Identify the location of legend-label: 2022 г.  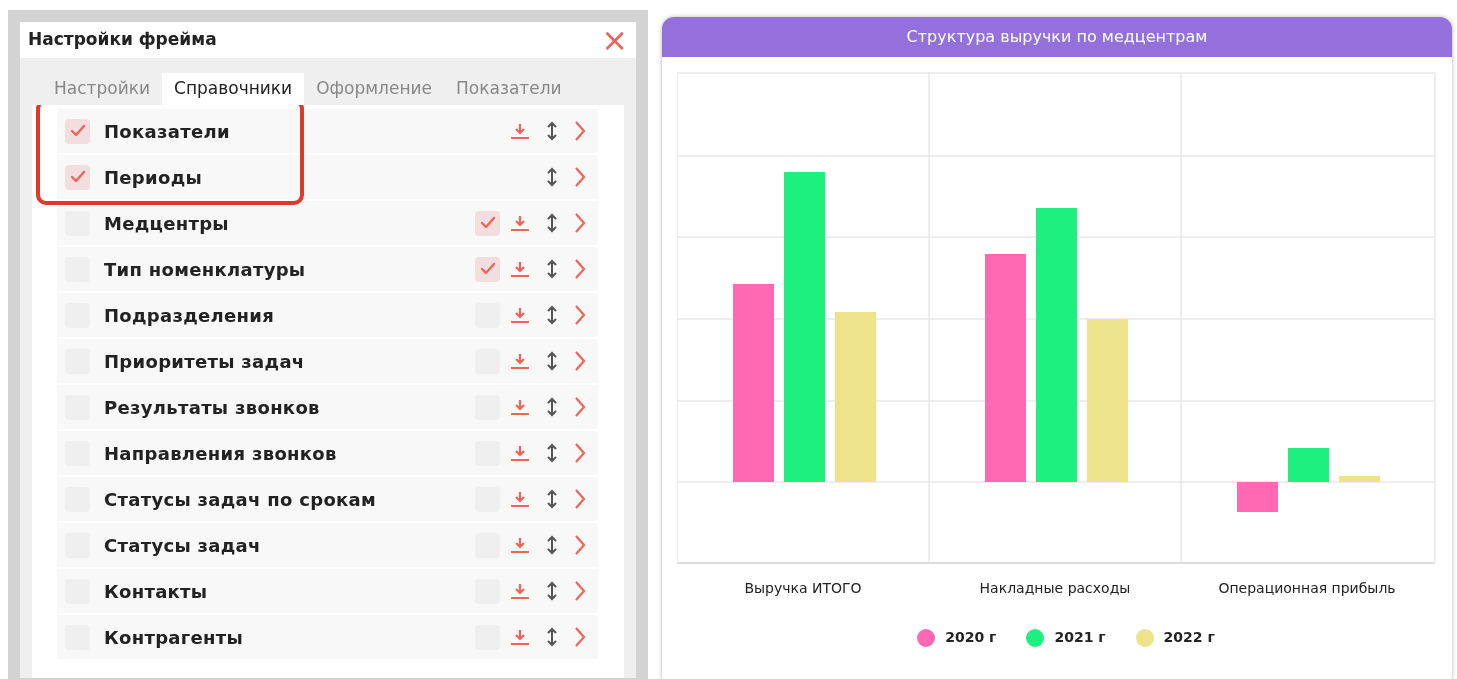
(1189, 637).